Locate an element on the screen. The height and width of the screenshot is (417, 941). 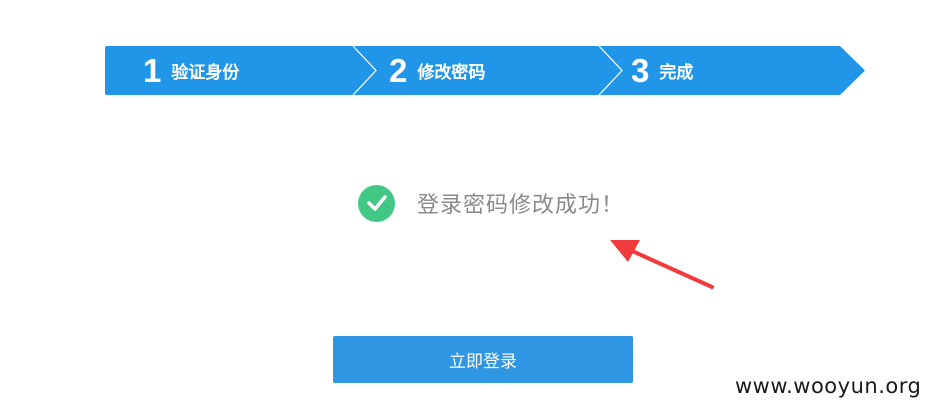
login-now-button: 立即登录 is located at coordinates (483, 359).